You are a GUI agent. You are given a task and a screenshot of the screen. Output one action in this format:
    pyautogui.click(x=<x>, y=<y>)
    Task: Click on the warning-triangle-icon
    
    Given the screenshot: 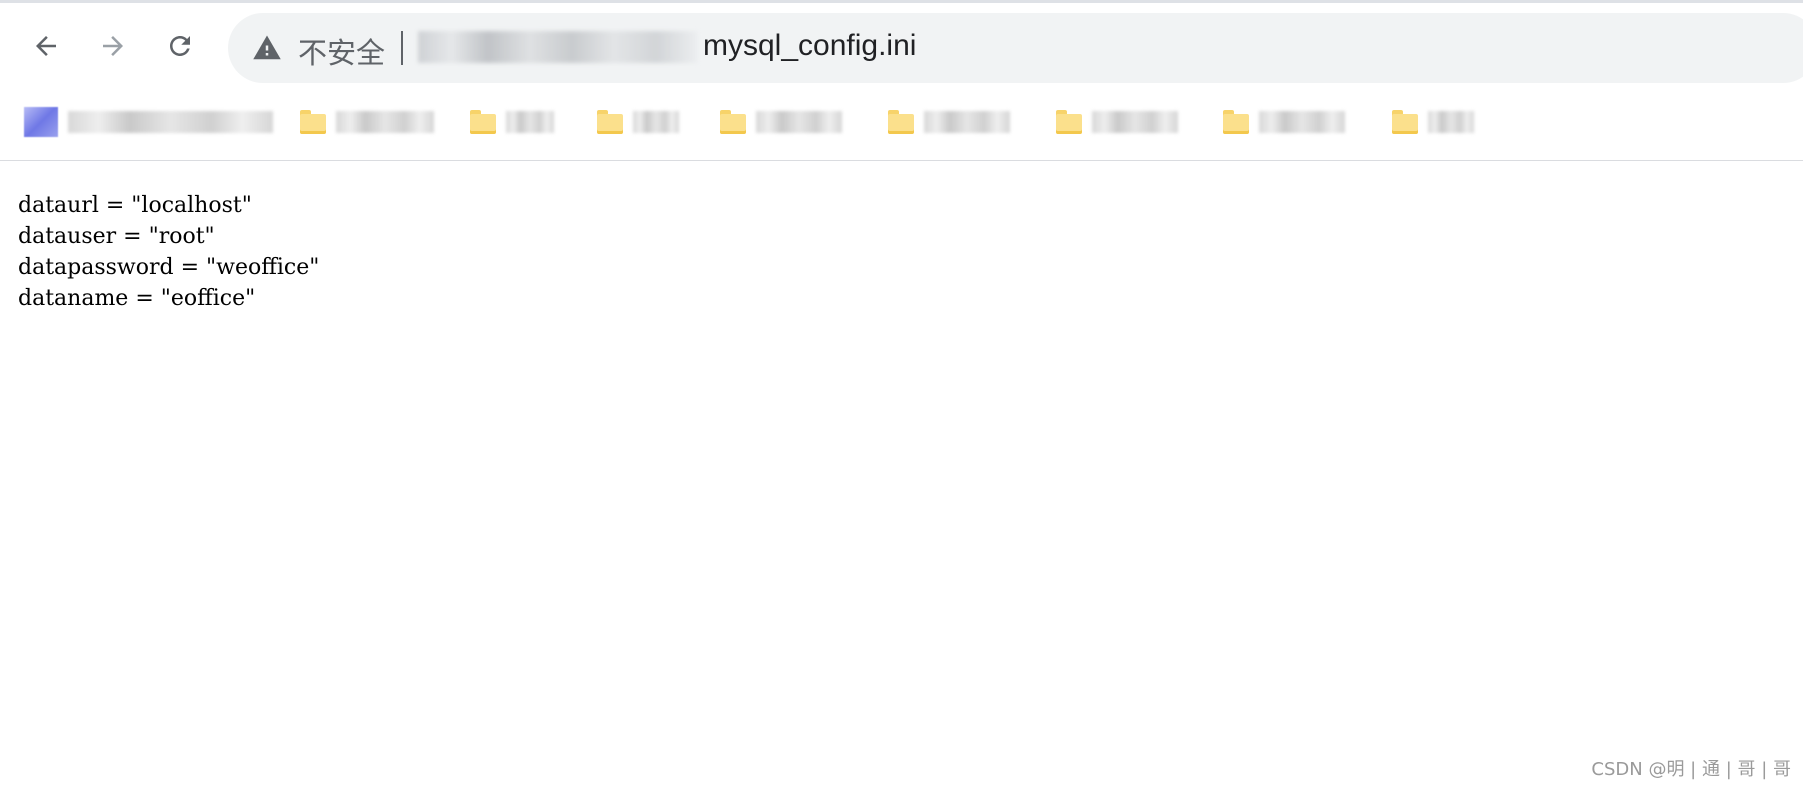 What is the action you would take?
    pyautogui.click(x=267, y=48)
    